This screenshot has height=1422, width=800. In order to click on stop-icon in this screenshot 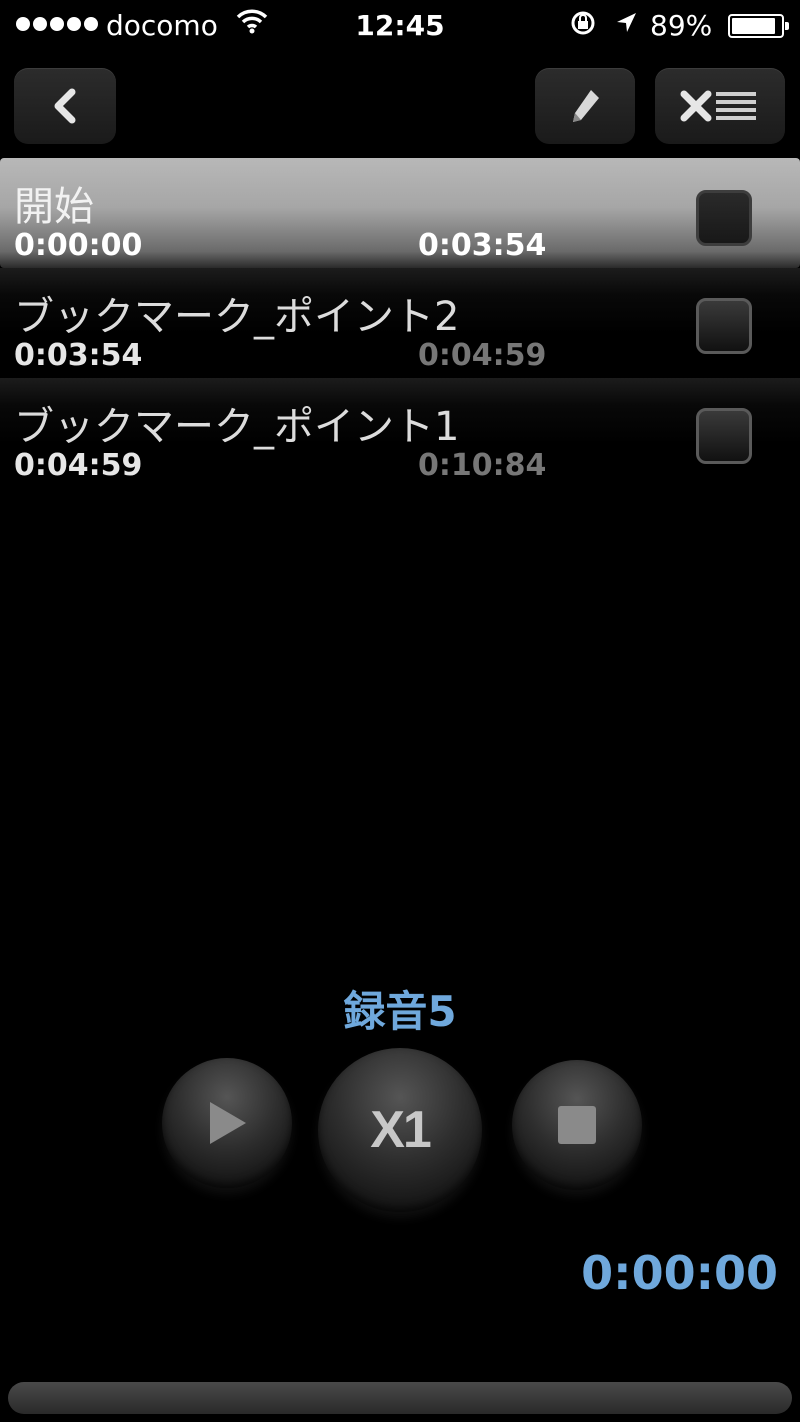, I will do `click(577, 1125)`.